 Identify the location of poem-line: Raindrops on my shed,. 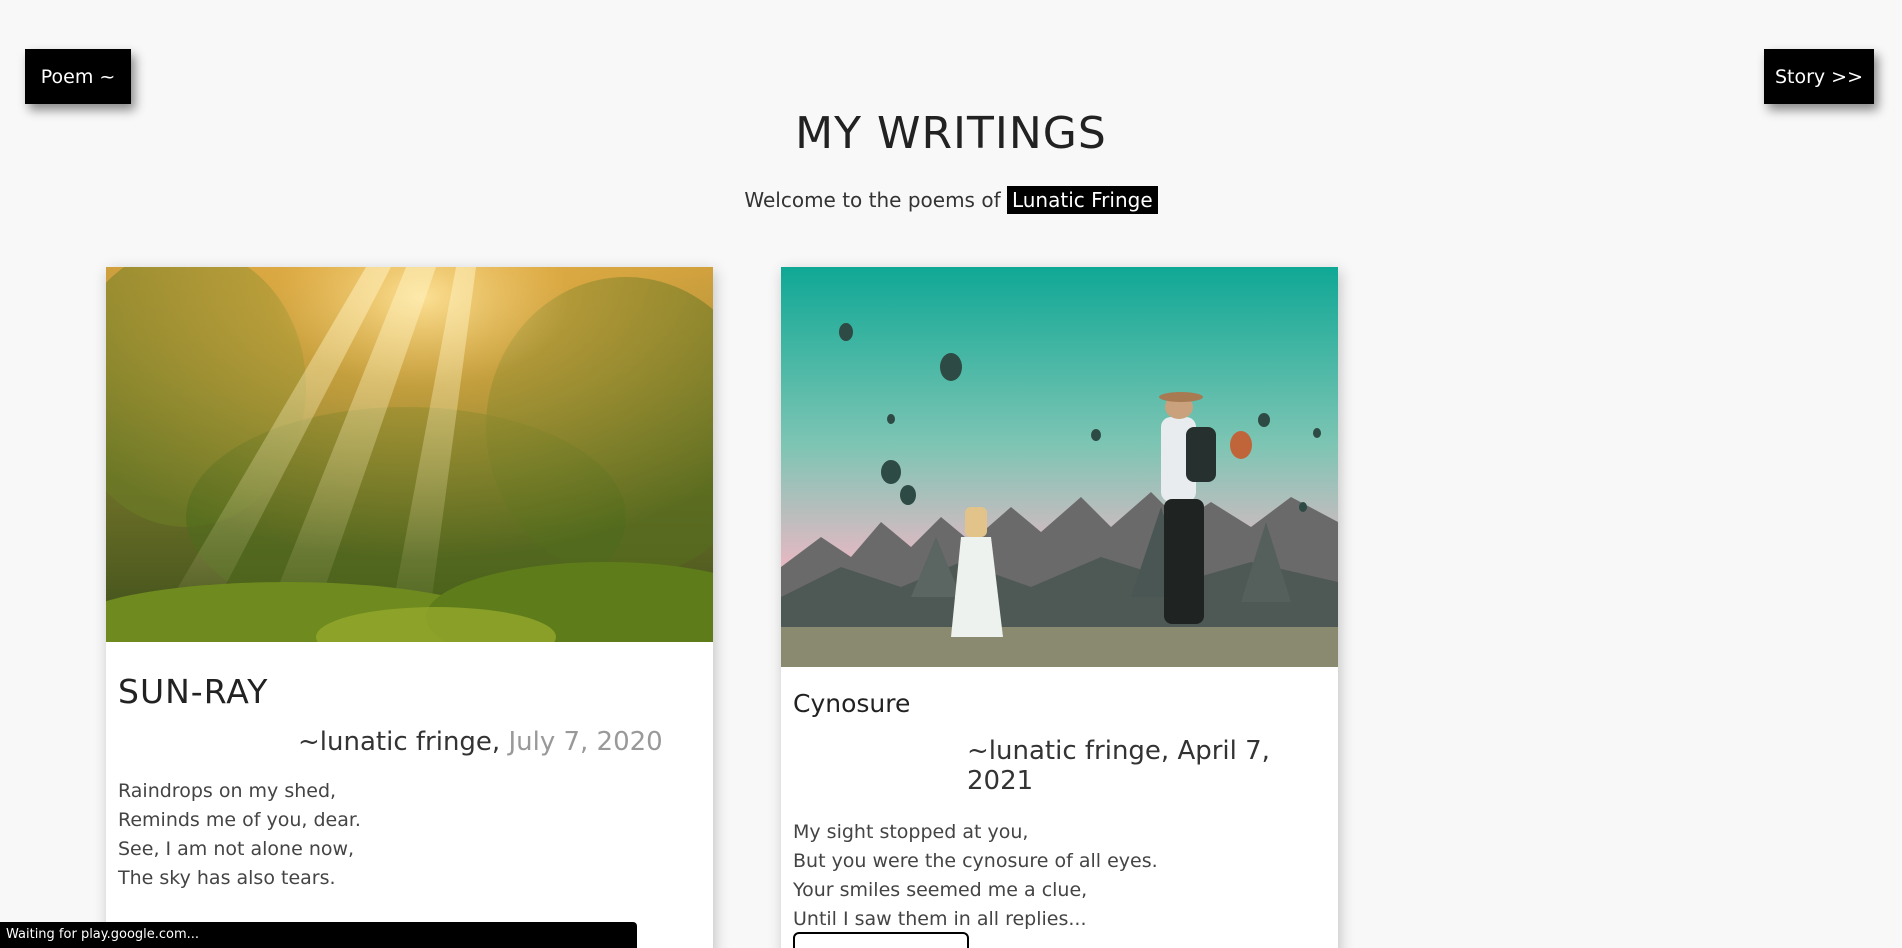
(227, 791).